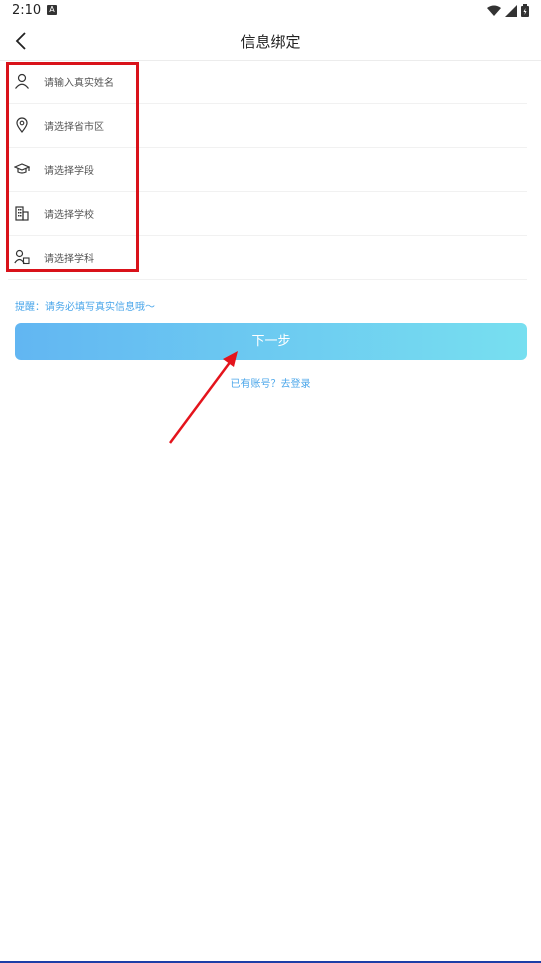 The height and width of the screenshot is (963, 541). I want to click on stage-select: 请选择学段, so click(267, 170).